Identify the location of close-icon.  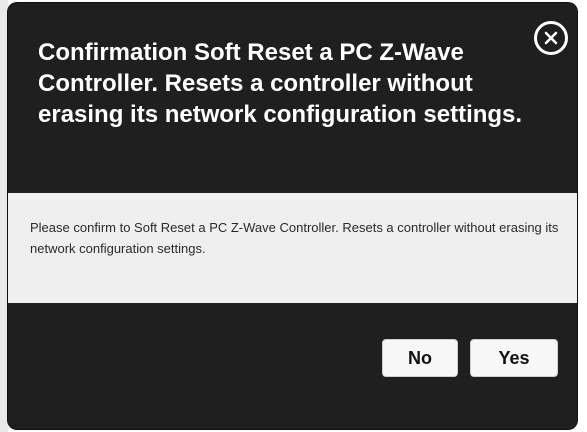
(551, 38).